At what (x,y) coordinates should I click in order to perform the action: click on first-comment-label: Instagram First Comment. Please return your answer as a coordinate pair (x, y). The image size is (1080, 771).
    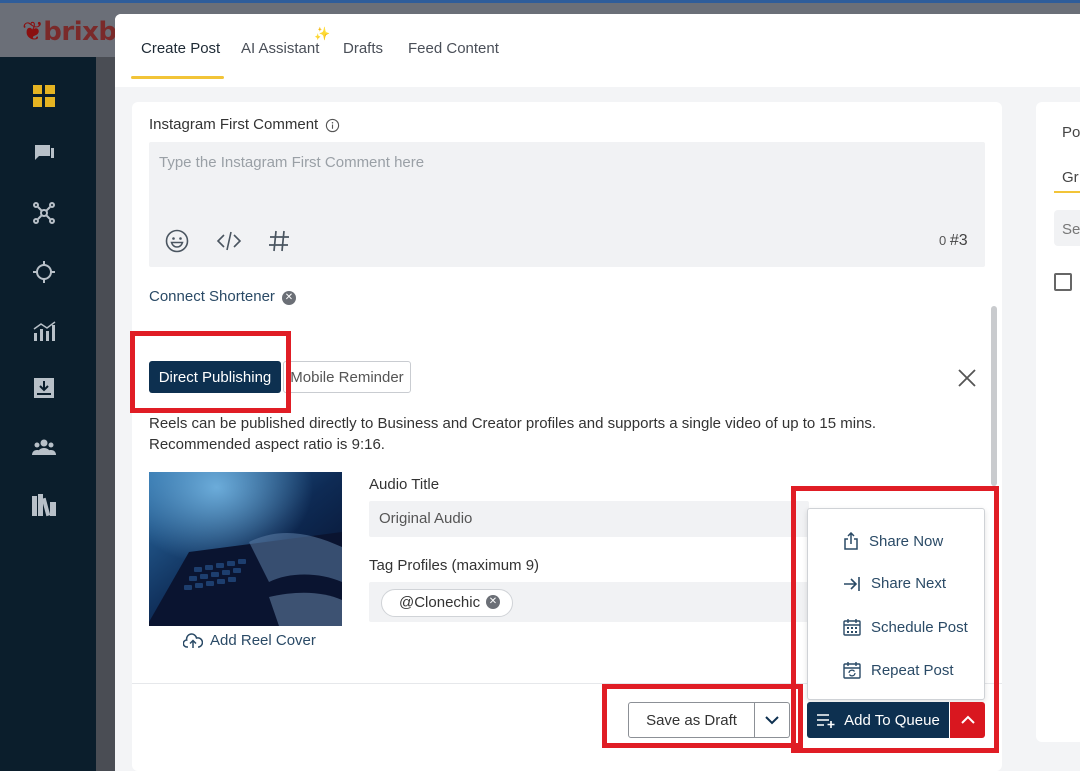
    Looking at the image, I should click on (234, 124).